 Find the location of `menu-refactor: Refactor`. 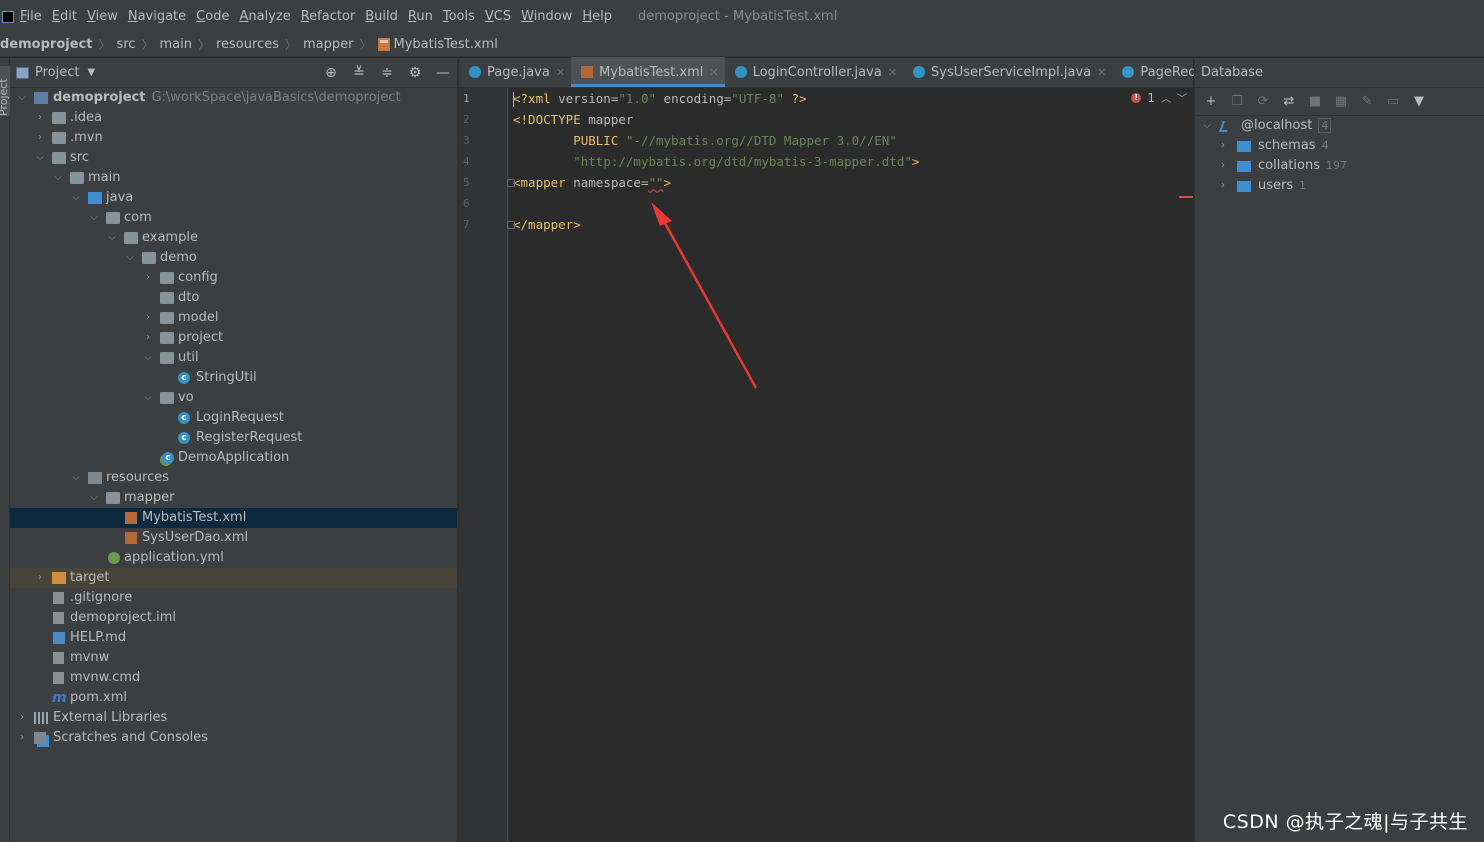

menu-refactor: Refactor is located at coordinates (328, 16).